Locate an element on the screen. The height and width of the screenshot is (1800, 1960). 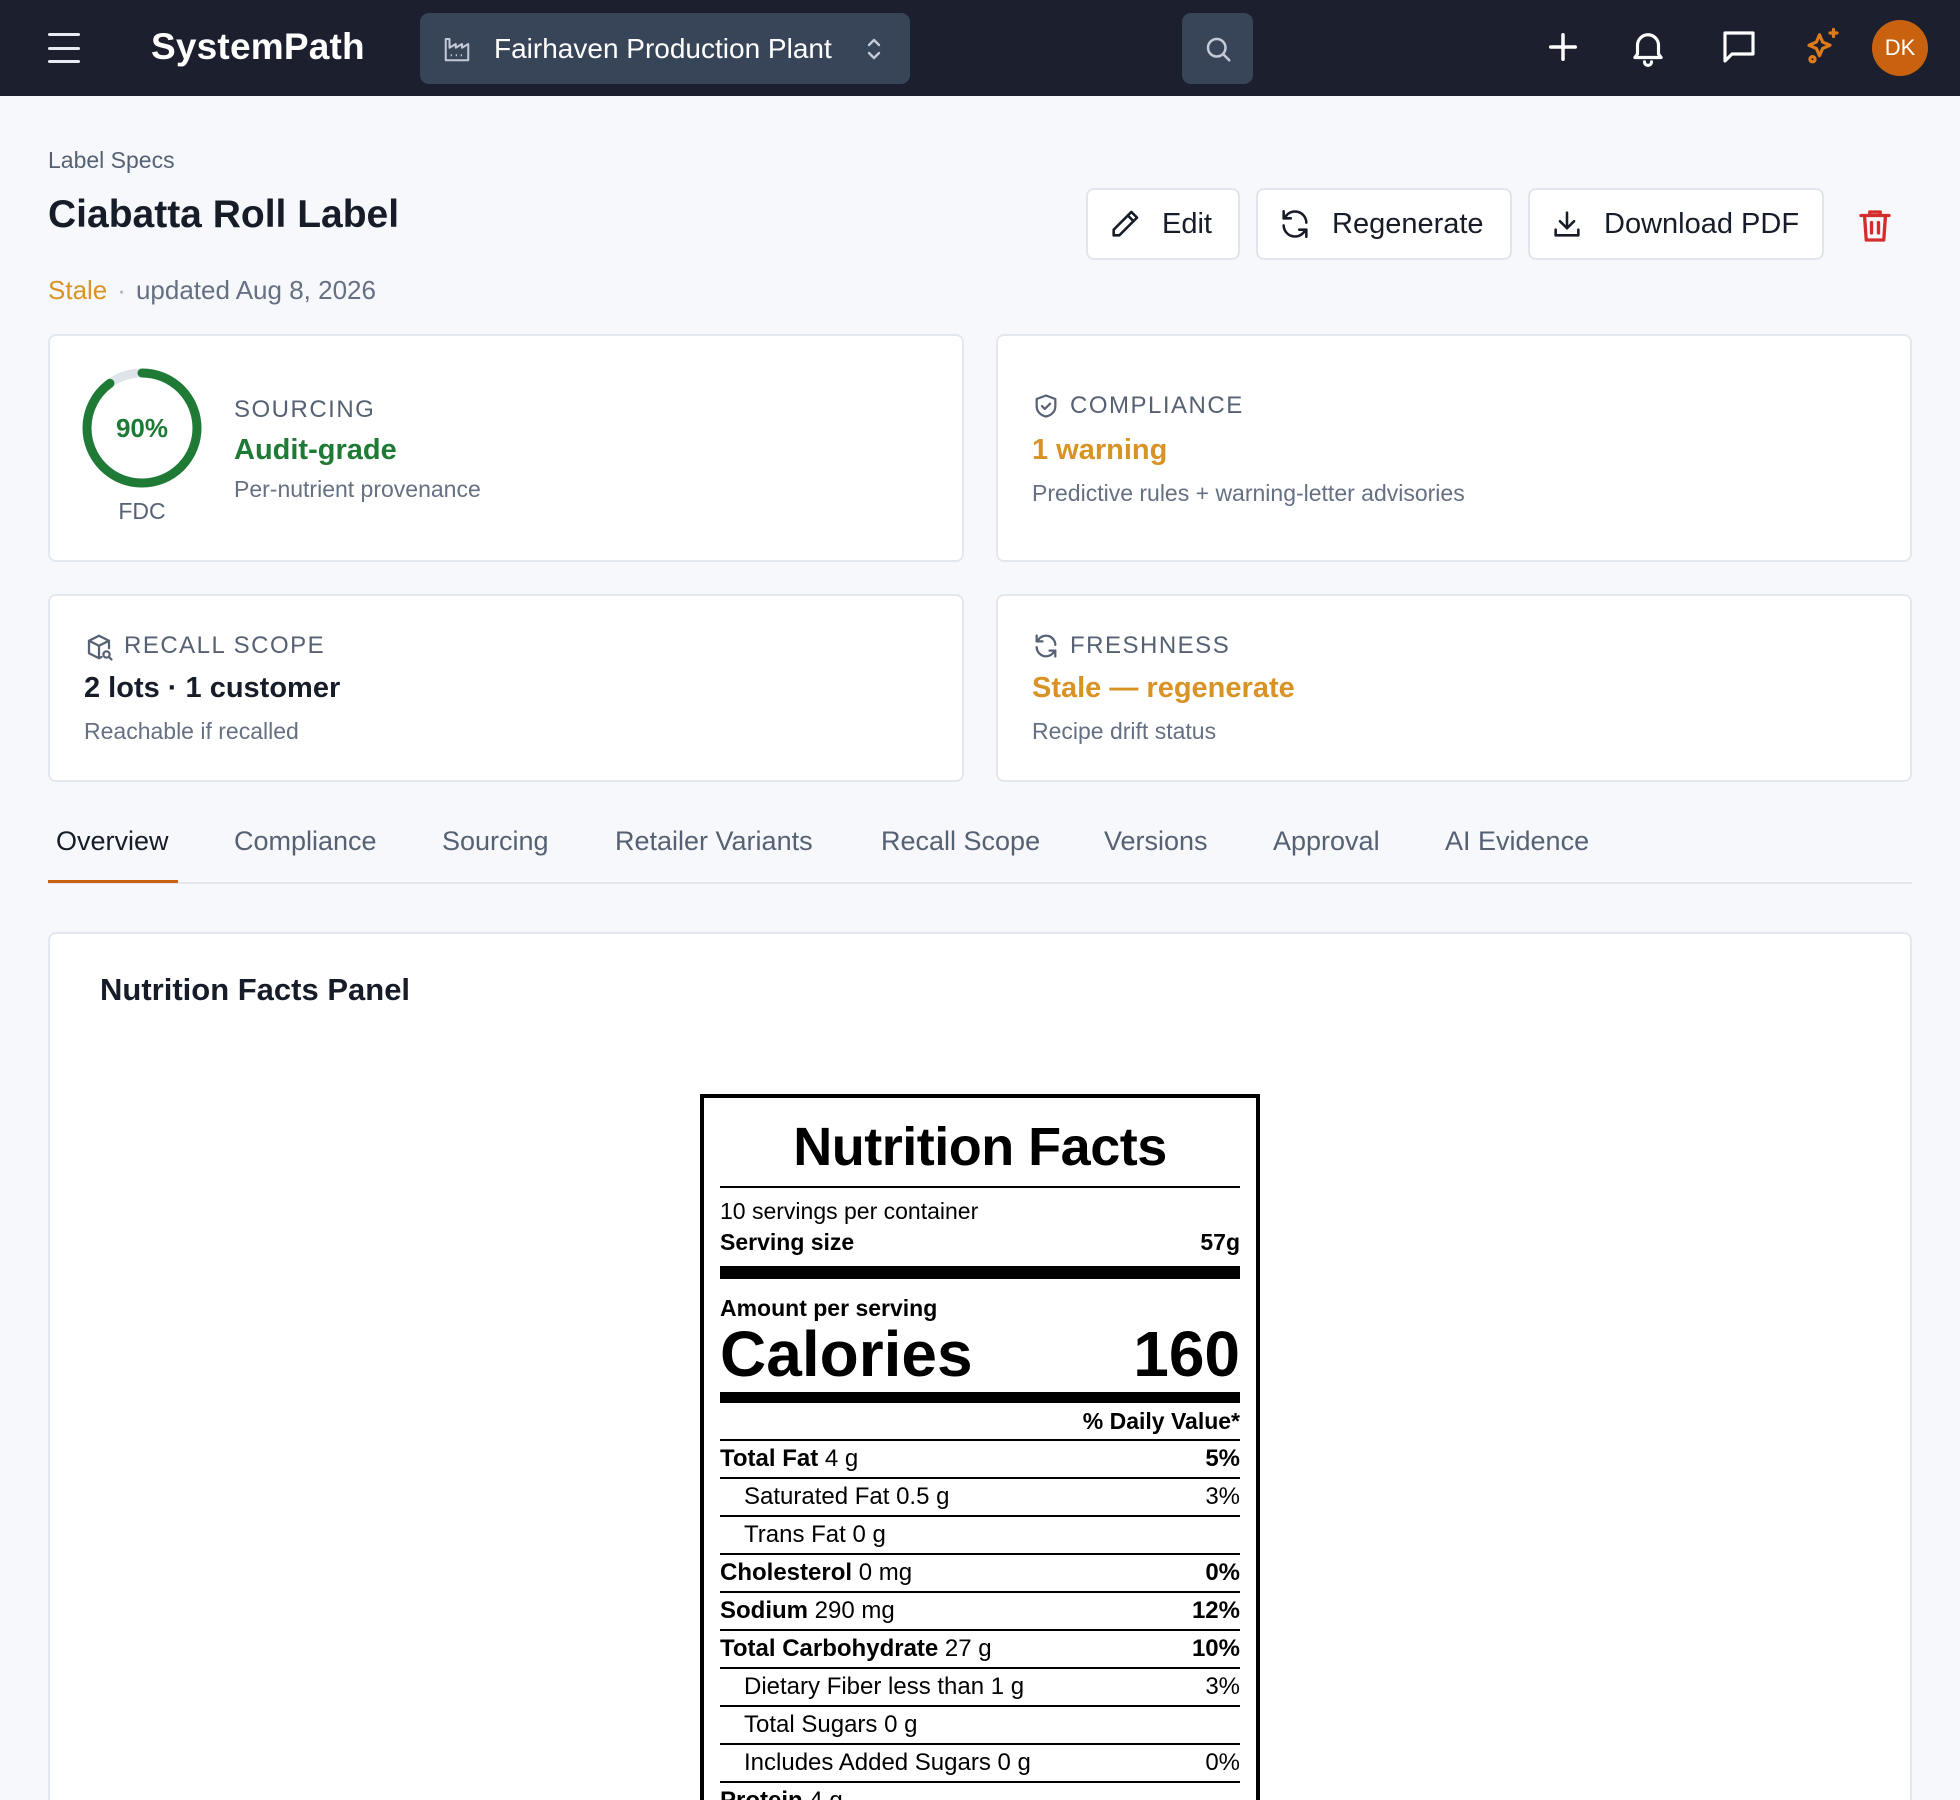
sourcing-label: SOURCING is located at coordinates (305, 409).